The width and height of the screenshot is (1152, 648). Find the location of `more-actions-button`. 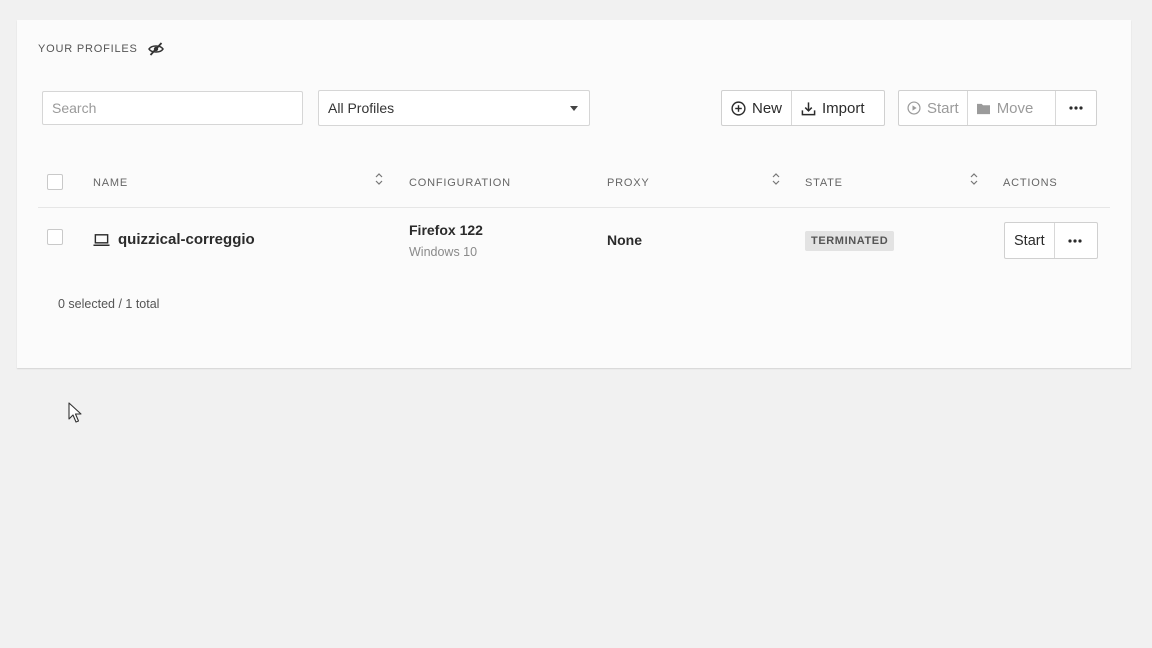

more-actions-button is located at coordinates (1075, 108).